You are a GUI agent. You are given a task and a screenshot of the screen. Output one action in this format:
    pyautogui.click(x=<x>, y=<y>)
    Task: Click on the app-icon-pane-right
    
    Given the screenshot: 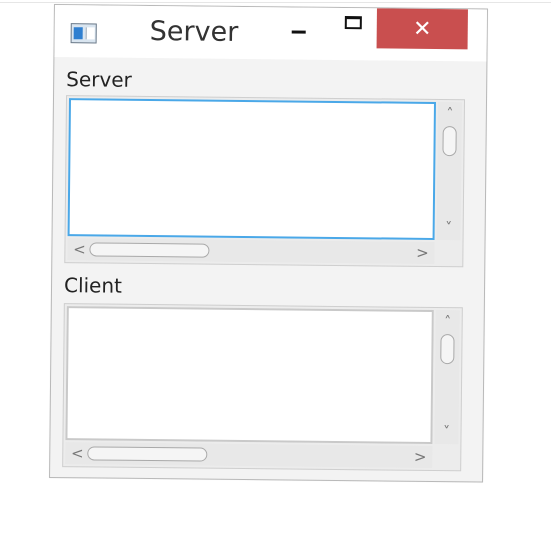 What is the action you would take?
    pyautogui.click(x=90, y=33)
    